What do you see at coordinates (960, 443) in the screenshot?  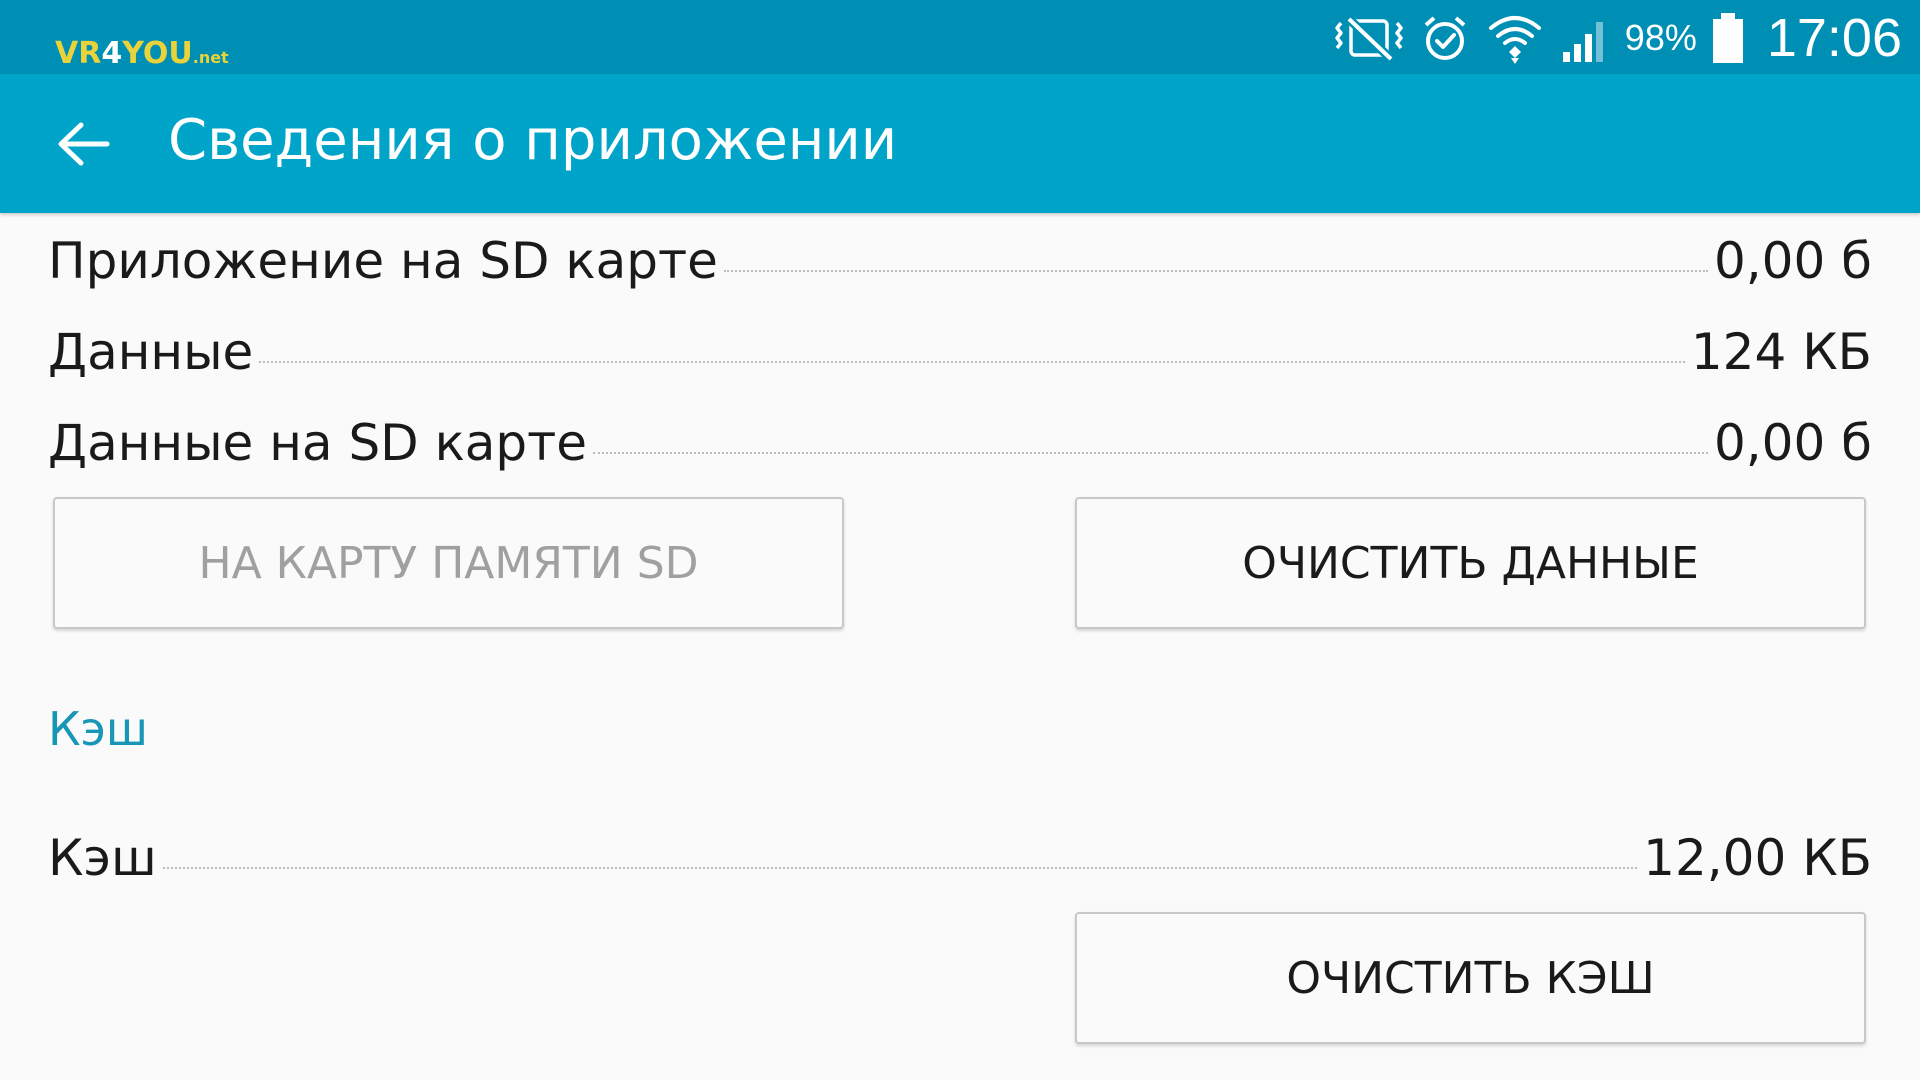 I see `storage-row-data-sd: Данные на SD карте 0,00 б` at bounding box center [960, 443].